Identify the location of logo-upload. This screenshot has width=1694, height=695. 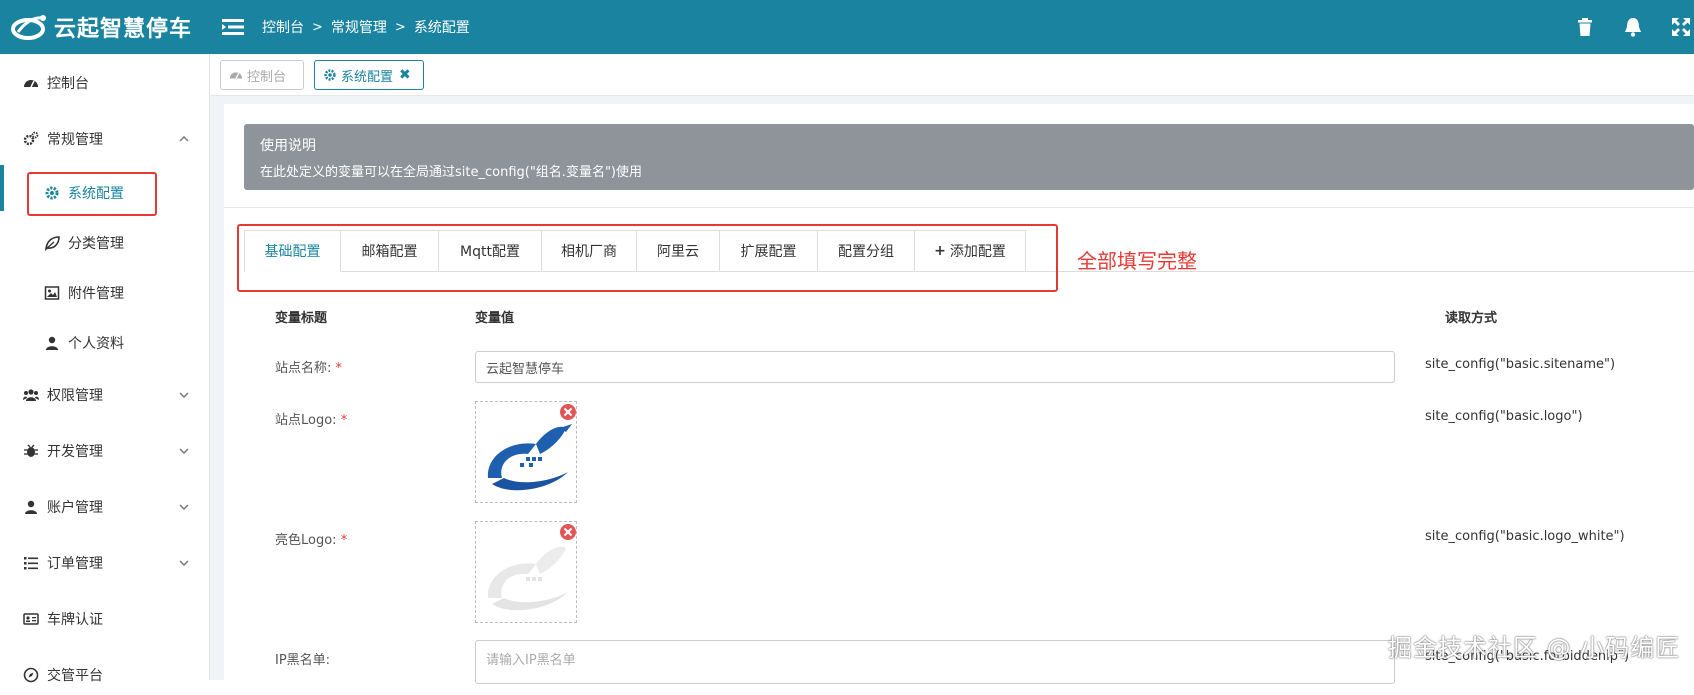
(526, 452).